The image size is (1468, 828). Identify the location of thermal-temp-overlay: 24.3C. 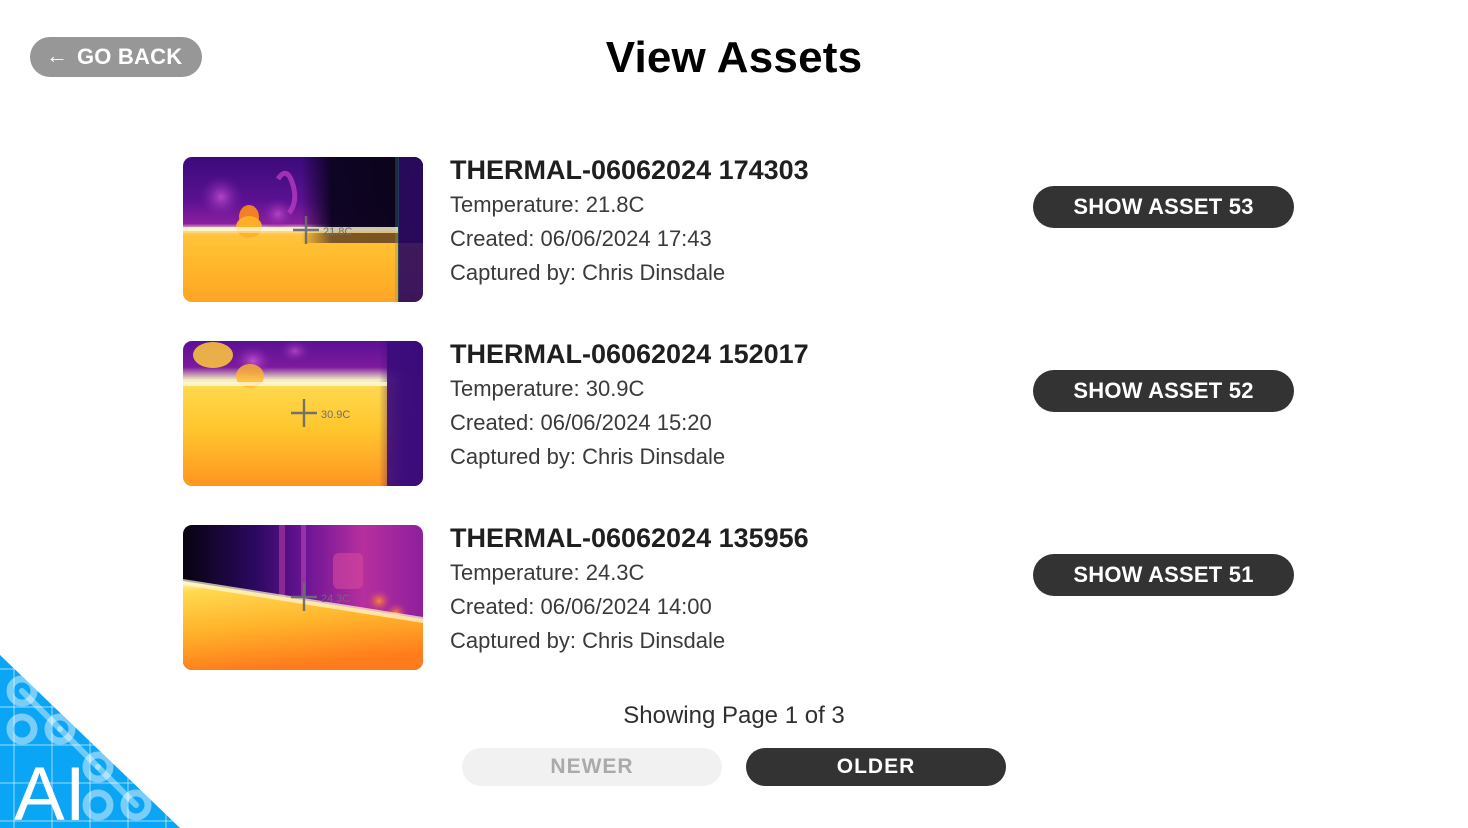
(335, 599).